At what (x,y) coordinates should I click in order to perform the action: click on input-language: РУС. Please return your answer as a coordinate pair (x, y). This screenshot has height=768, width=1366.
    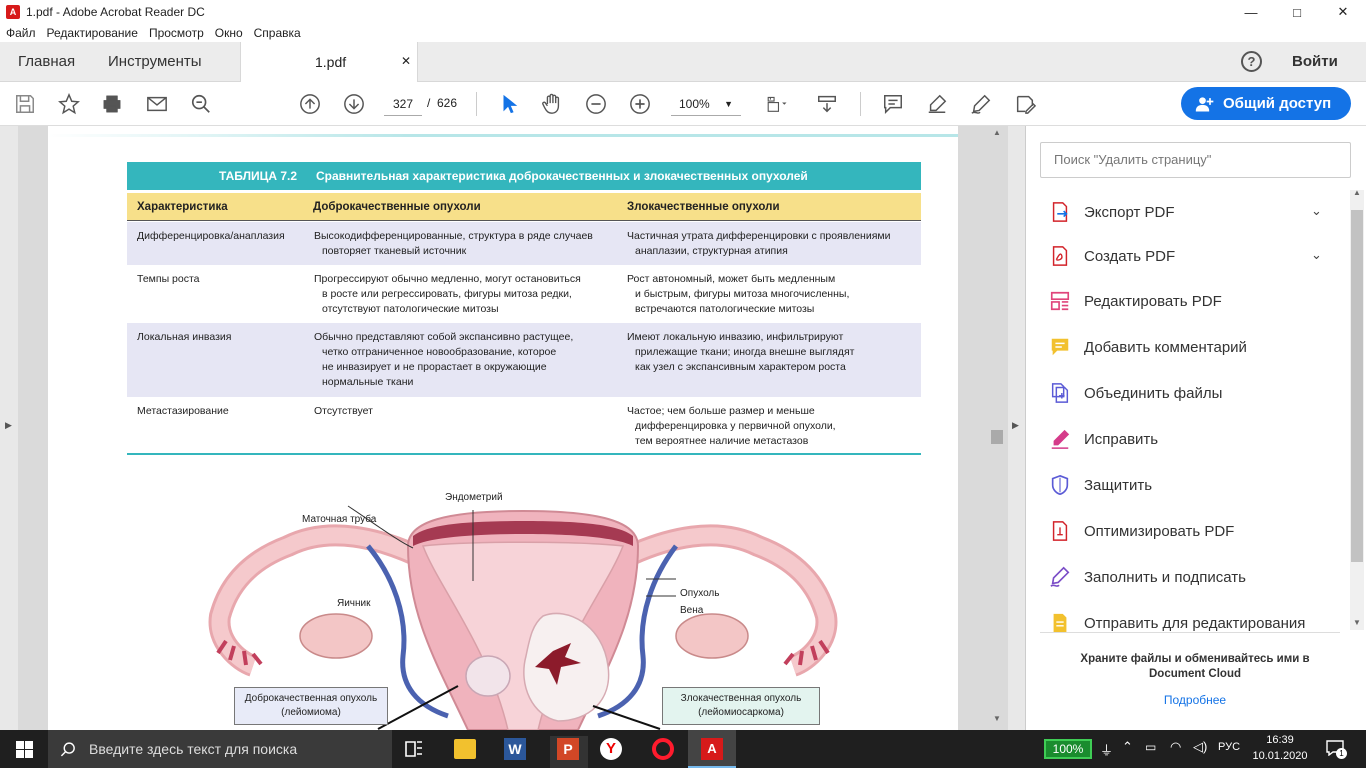
    Looking at the image, I should click on (1229, 747).